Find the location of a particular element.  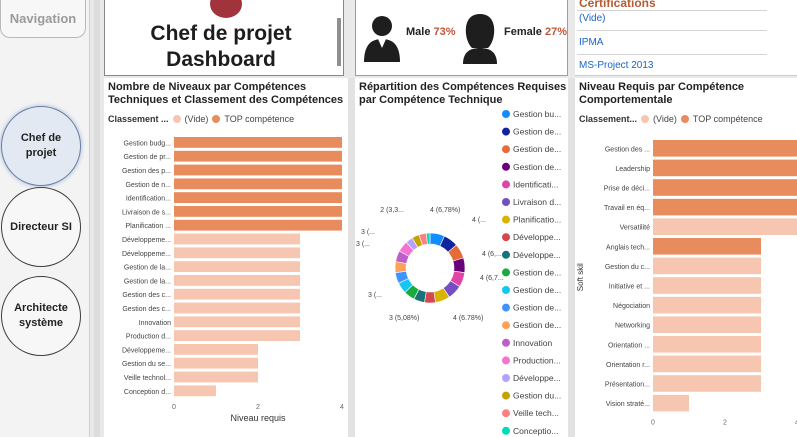

nav-button-architecte-systeme: Architecte système is located at coordinates (41, 316).